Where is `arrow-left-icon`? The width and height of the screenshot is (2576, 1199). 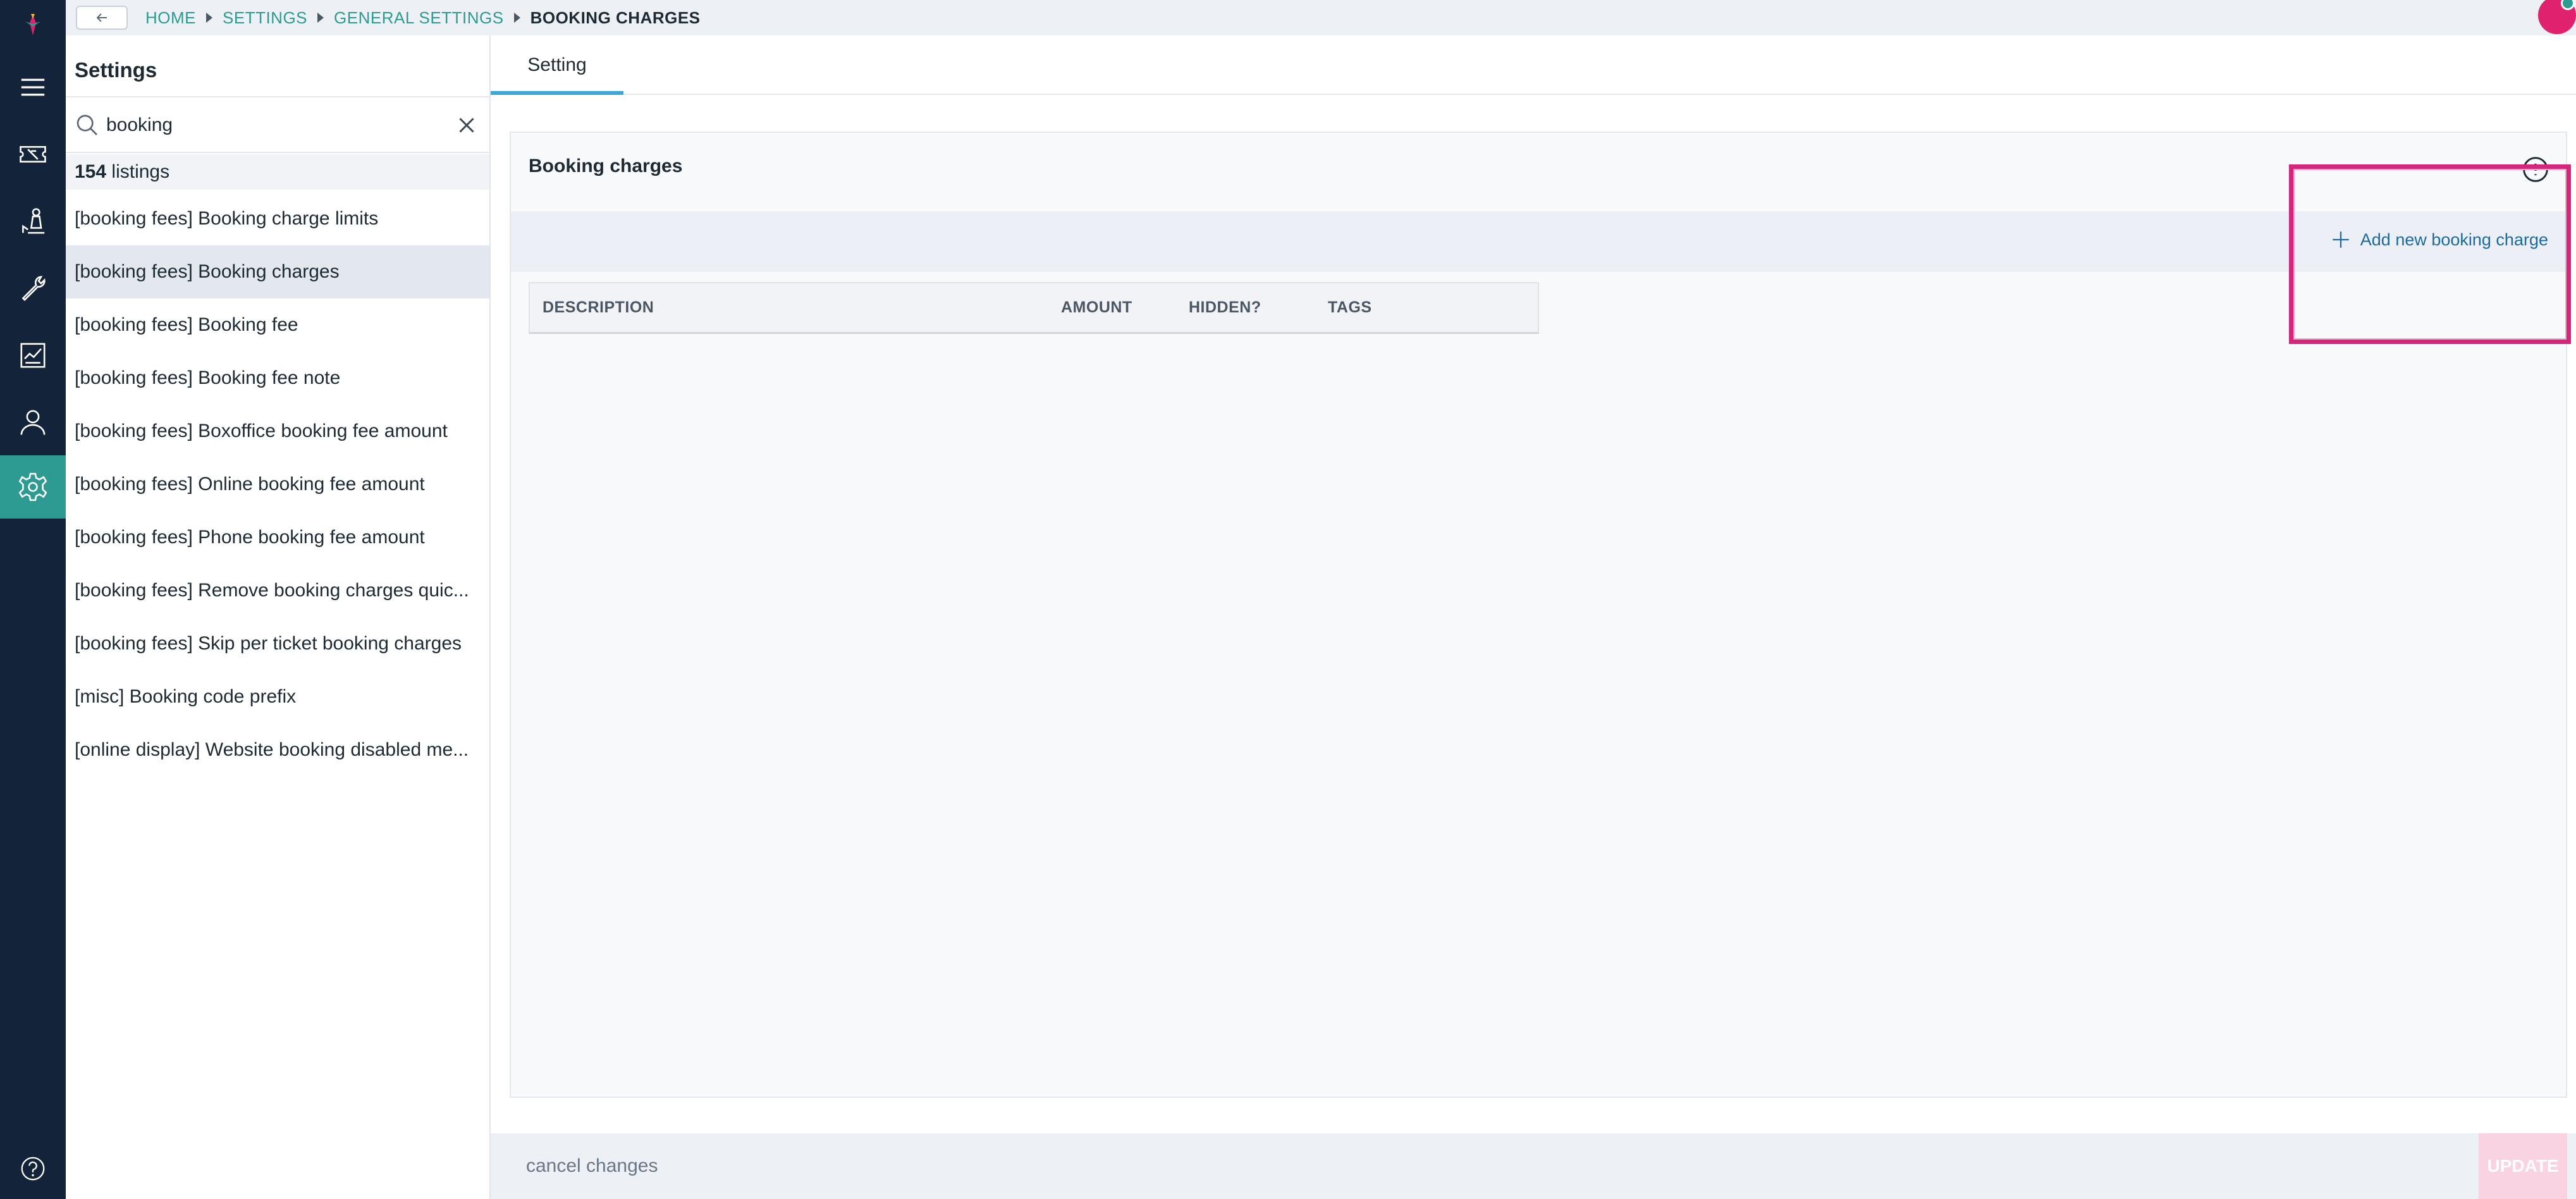
arrow-left-icon is located at coordinates (101, 17).